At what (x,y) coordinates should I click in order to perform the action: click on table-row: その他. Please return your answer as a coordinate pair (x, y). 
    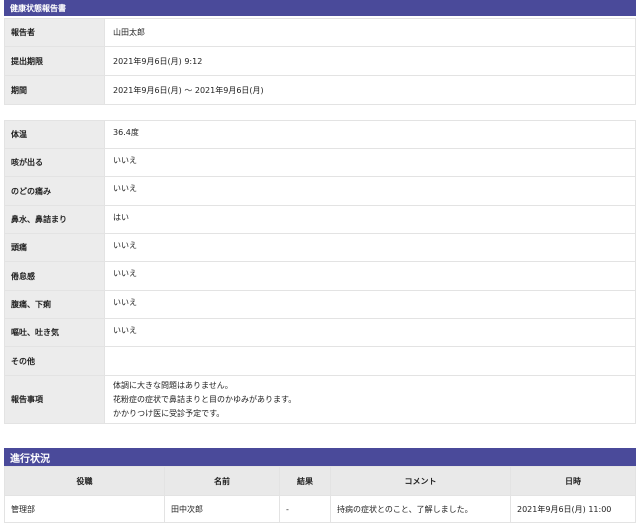
    Looking at the image, I should click on (320, 361).